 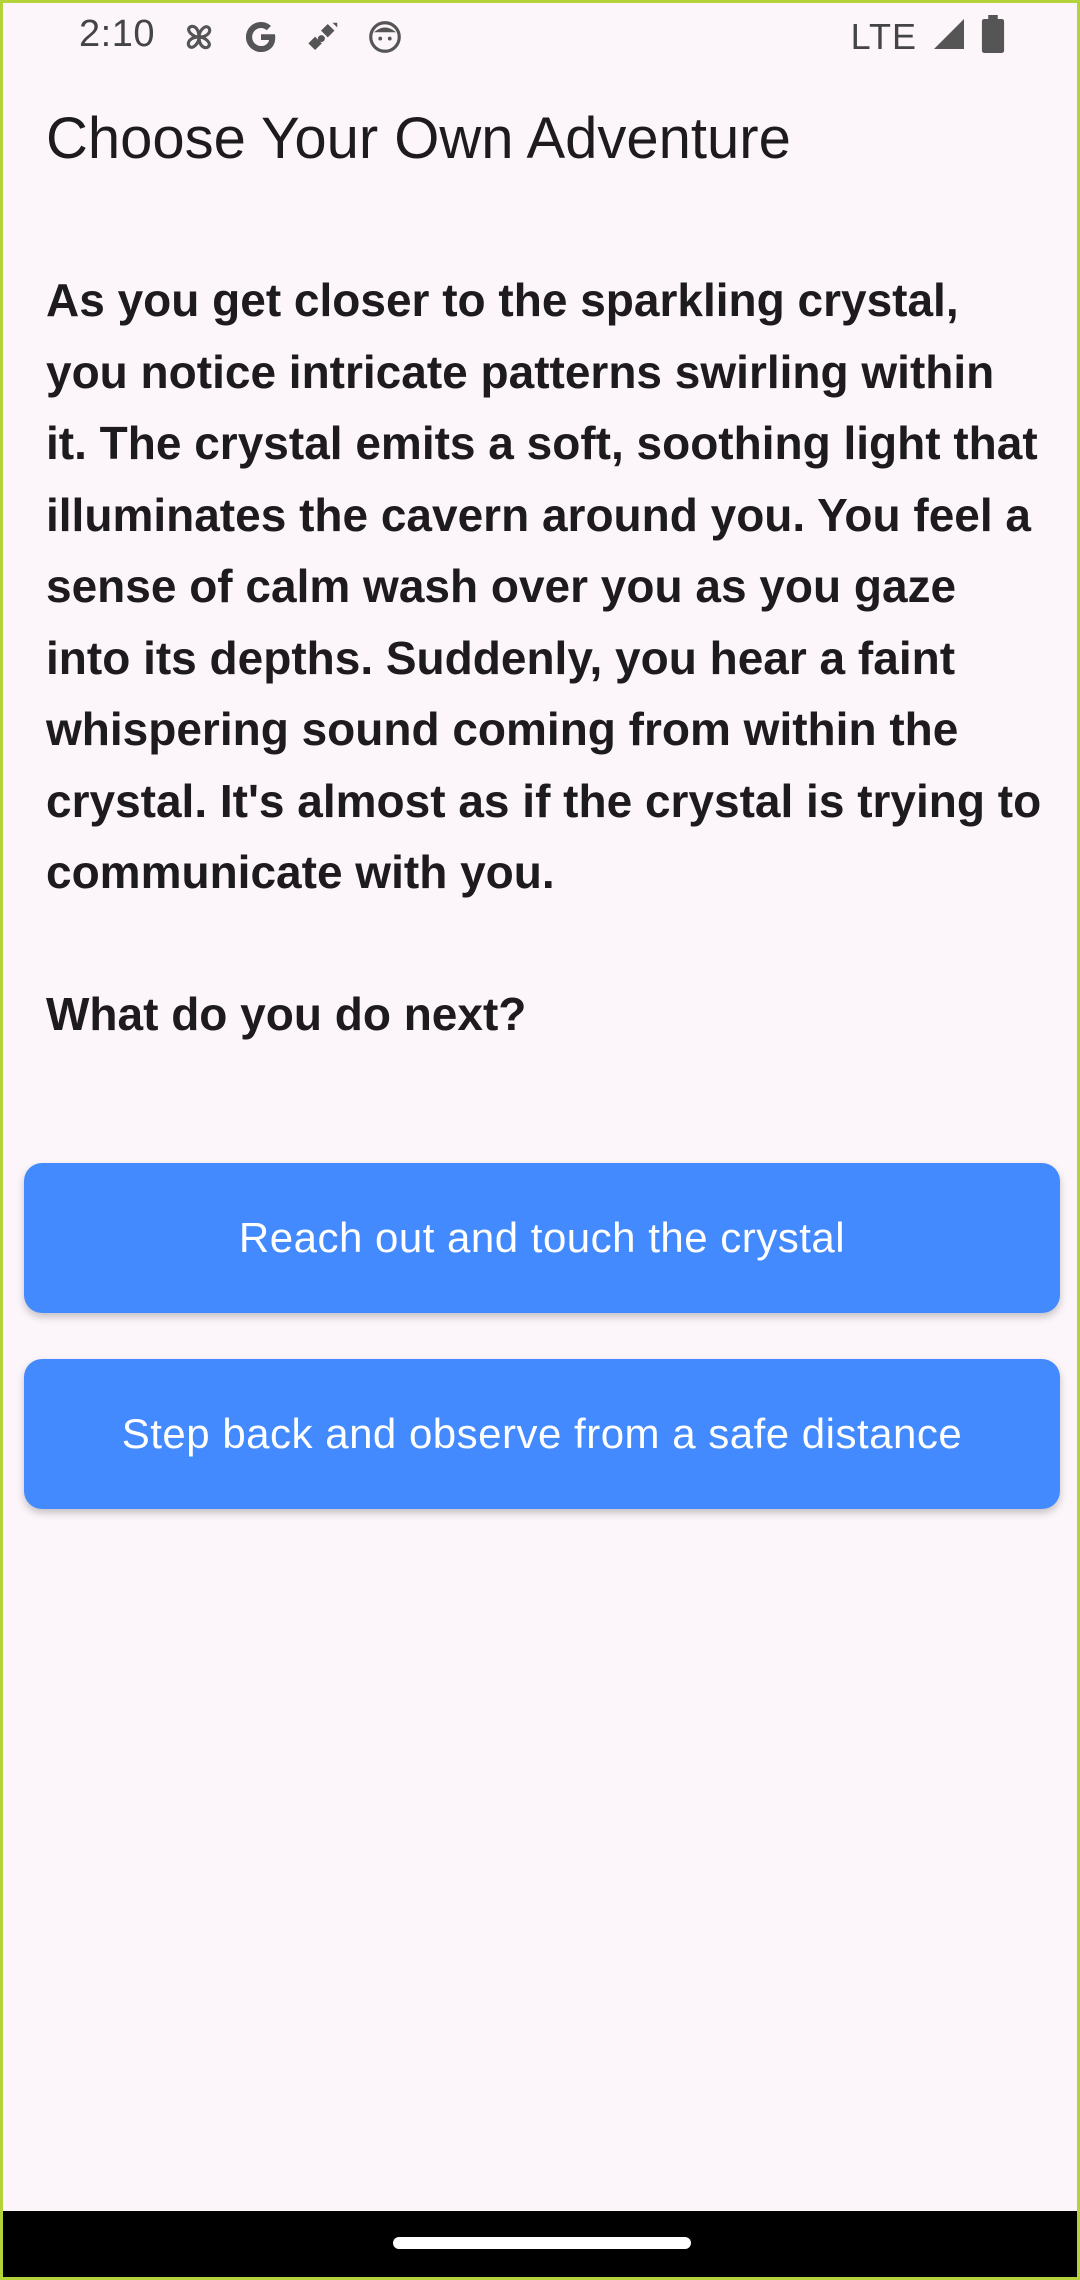 What do you see at coordinates (323, 37) in the screenshot?
I see `satellite-icon` at bounding box center [323, 37].